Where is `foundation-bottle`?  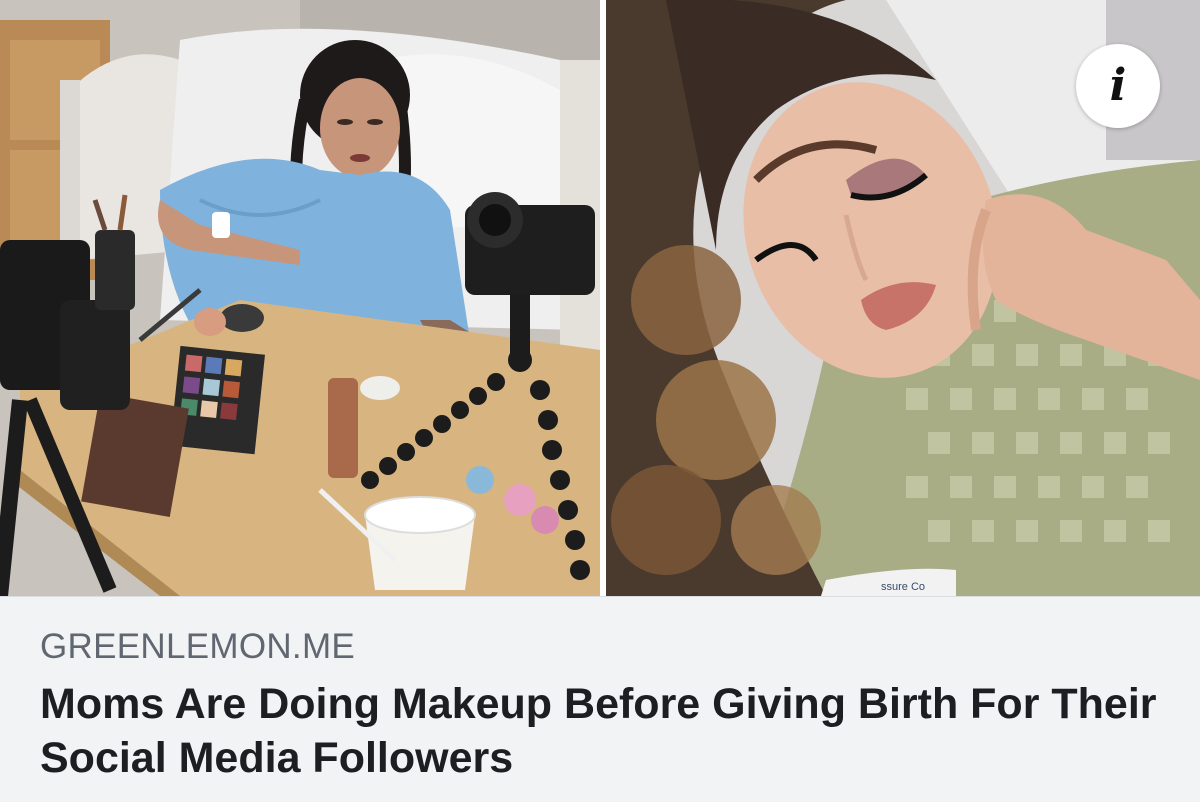 foundation-bottle is located at coordinates (343, 428).